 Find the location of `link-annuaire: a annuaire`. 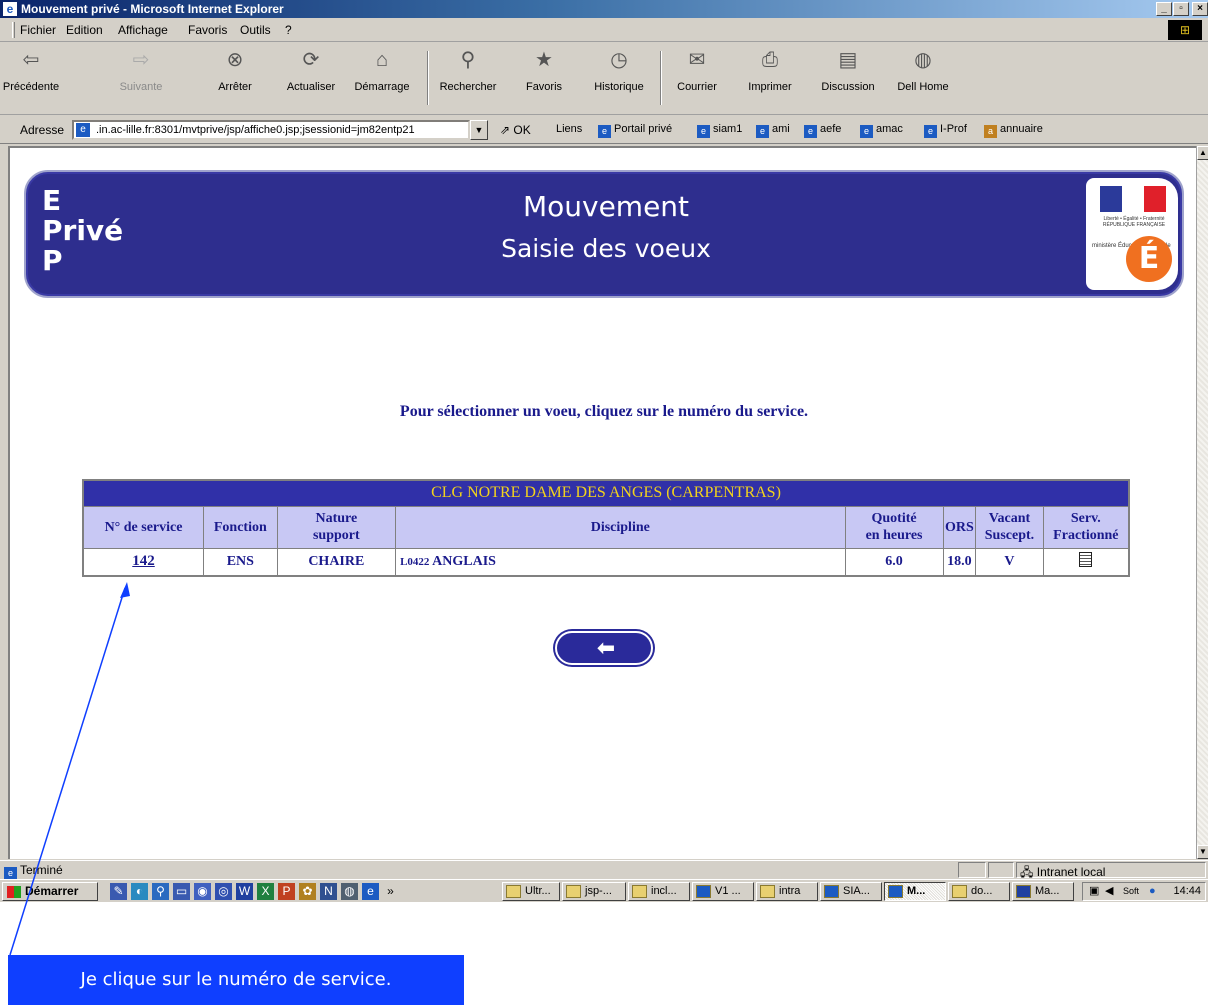

link-annuaire: a annuaire is located at coordinates (1013, 130).